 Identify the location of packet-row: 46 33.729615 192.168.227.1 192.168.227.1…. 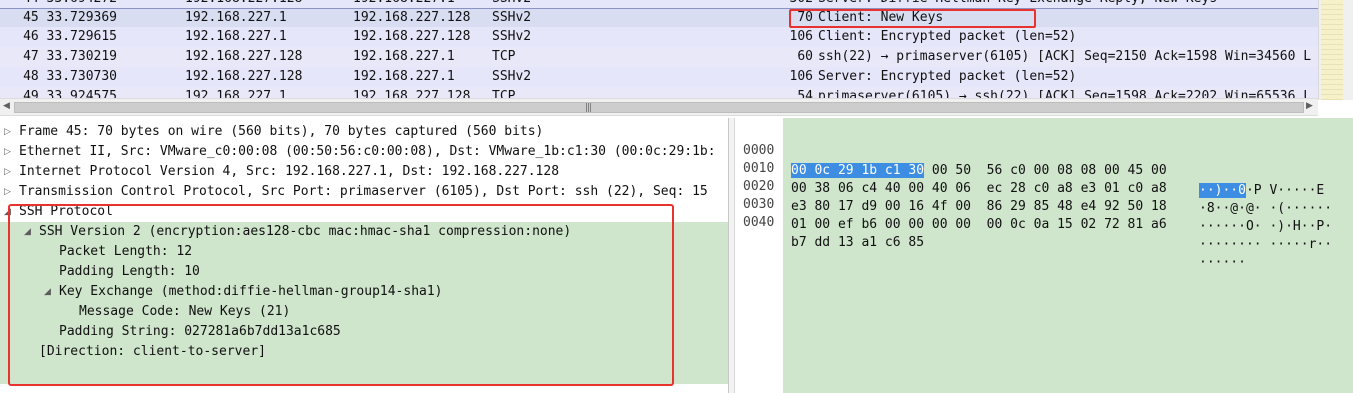
(659, 37).